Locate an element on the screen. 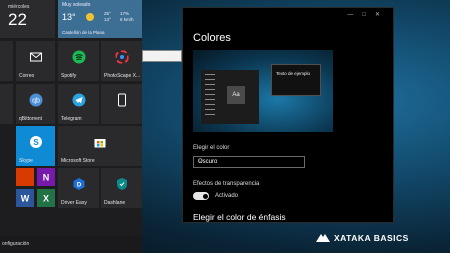  dashlane-icon is located at coordinates (121, 184).